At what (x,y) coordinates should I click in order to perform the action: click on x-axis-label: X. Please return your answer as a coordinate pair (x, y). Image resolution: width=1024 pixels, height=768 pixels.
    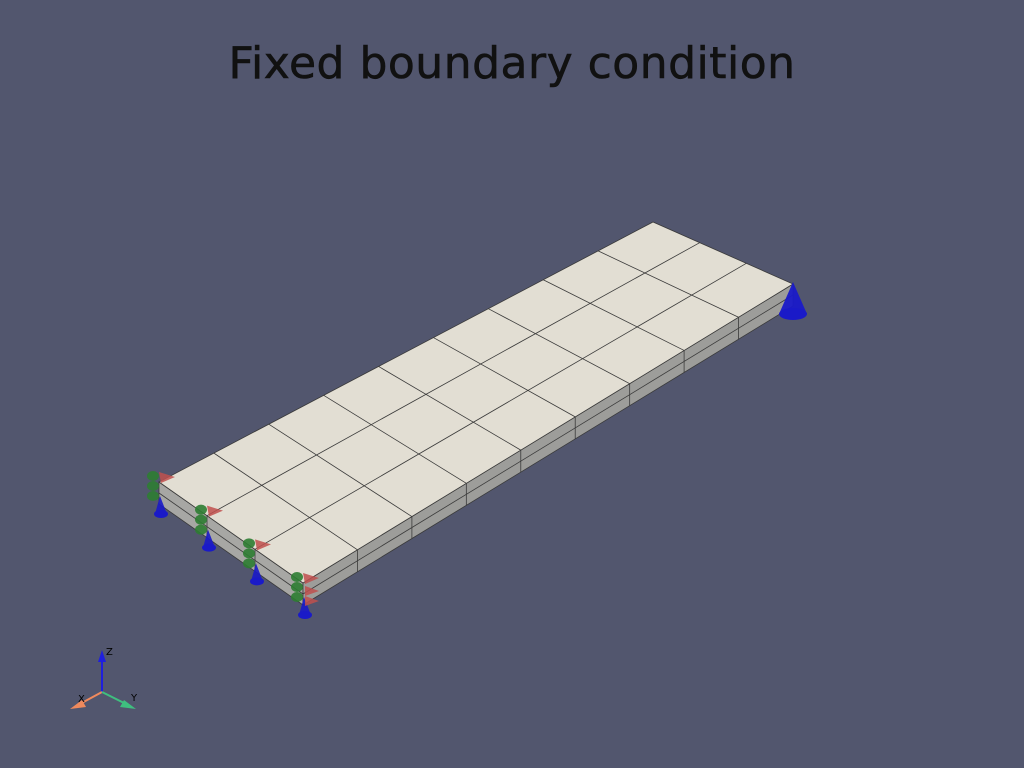
    Looking at the image, I should click on (81, 699).